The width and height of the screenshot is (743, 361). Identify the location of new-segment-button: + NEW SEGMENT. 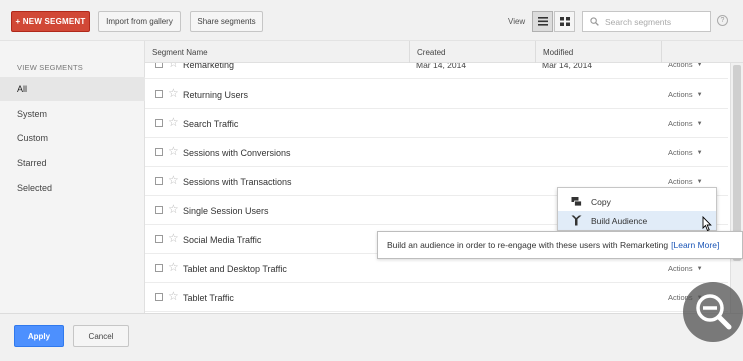
(50, 21).